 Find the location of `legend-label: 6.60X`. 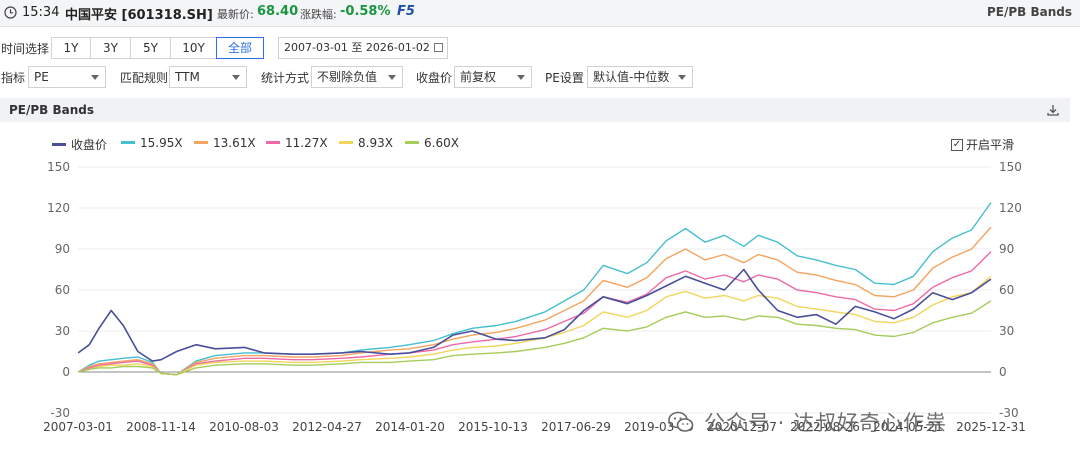

legend-label: 6.60X is located at coordinates (441, 143).